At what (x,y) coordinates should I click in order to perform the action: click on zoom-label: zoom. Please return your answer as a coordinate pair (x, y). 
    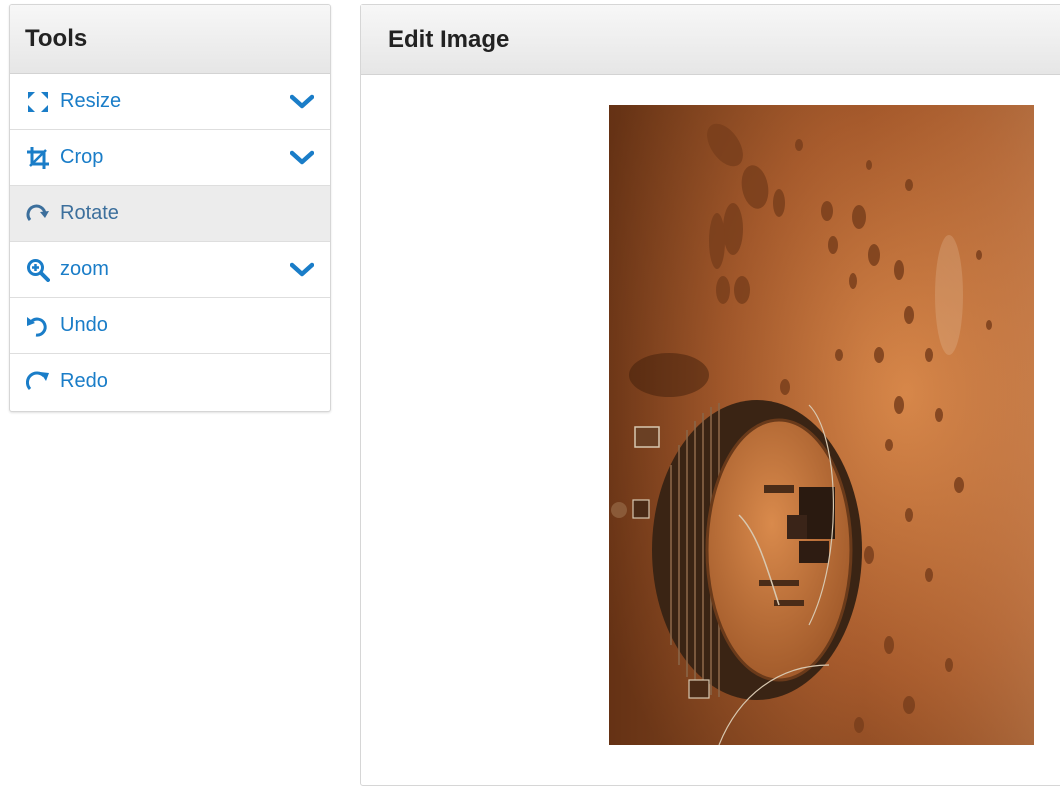
    Looking at the image, I should click on (84, 269).